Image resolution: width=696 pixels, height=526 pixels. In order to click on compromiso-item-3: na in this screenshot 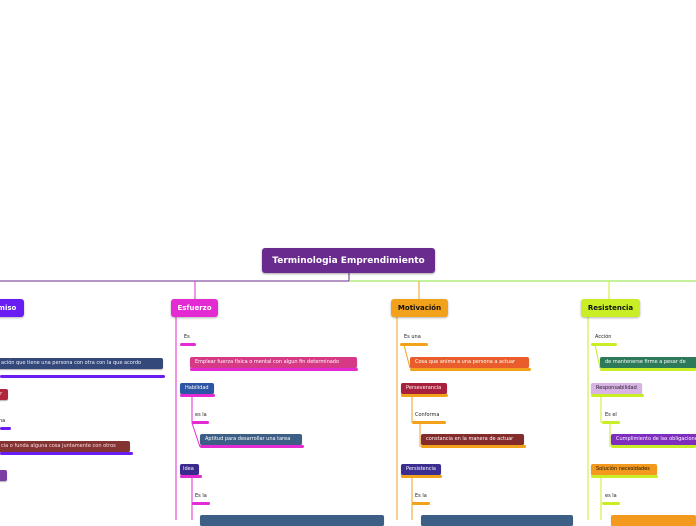, I will do `click(4, 421)`.